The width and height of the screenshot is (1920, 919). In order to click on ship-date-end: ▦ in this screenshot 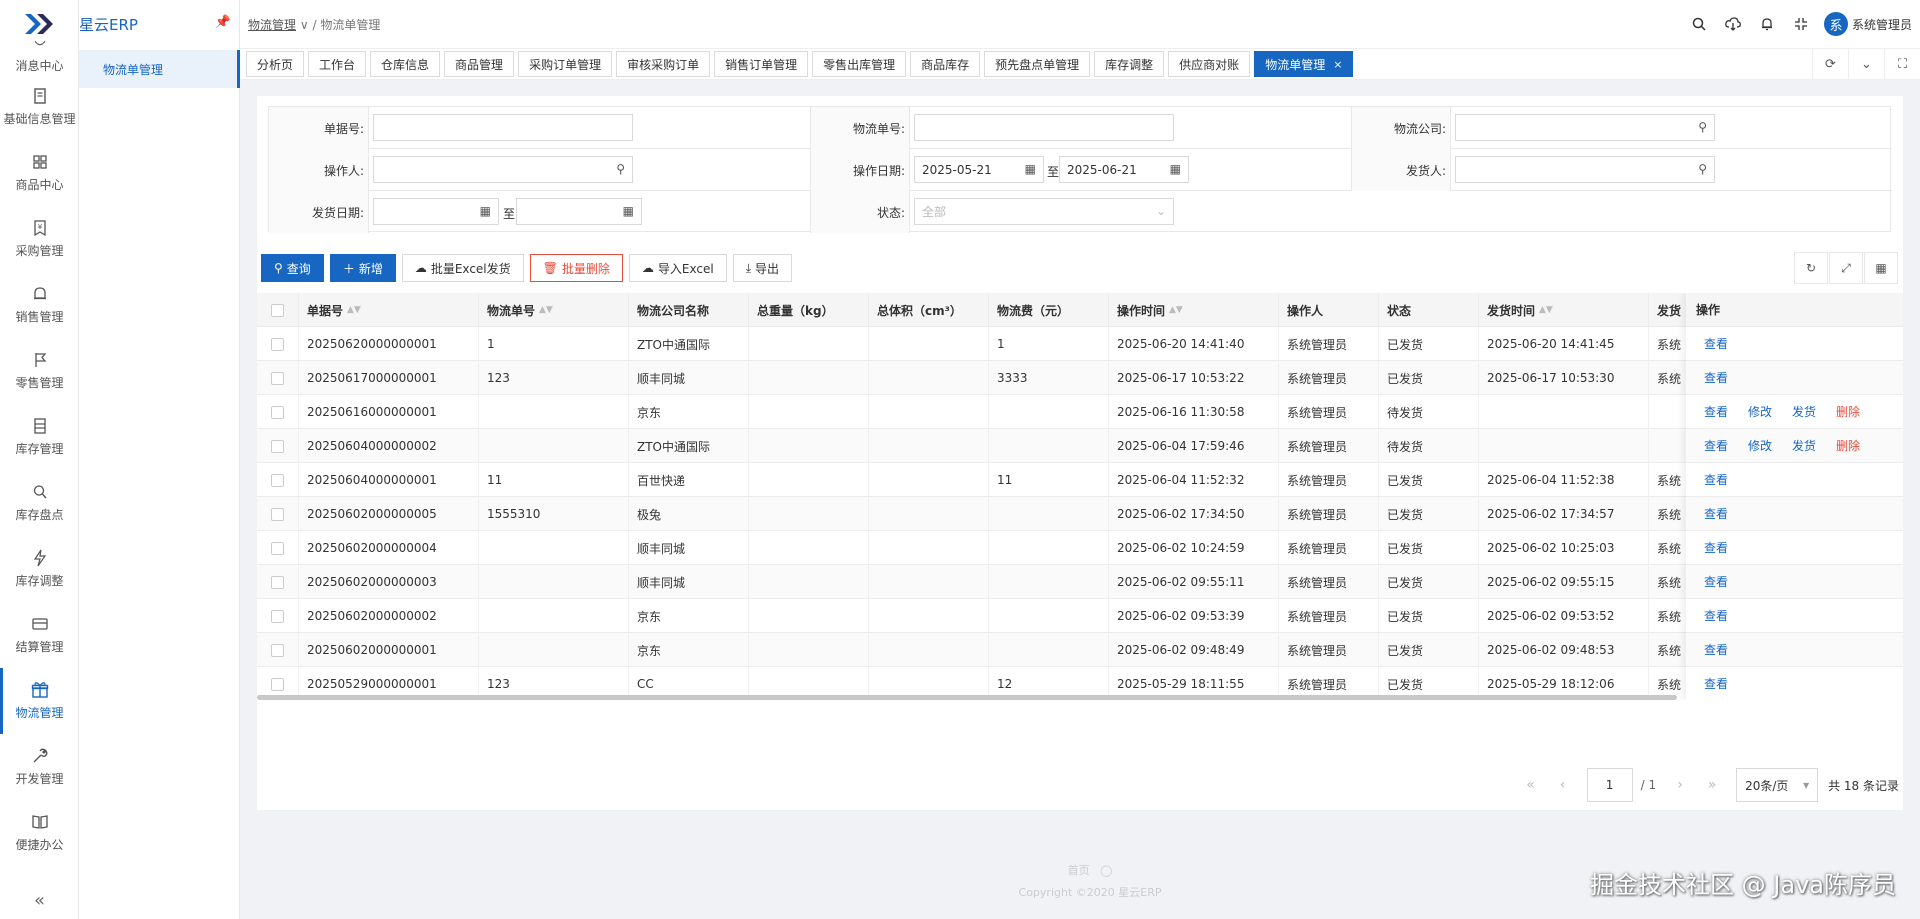, I will do `click(579, 211)`.